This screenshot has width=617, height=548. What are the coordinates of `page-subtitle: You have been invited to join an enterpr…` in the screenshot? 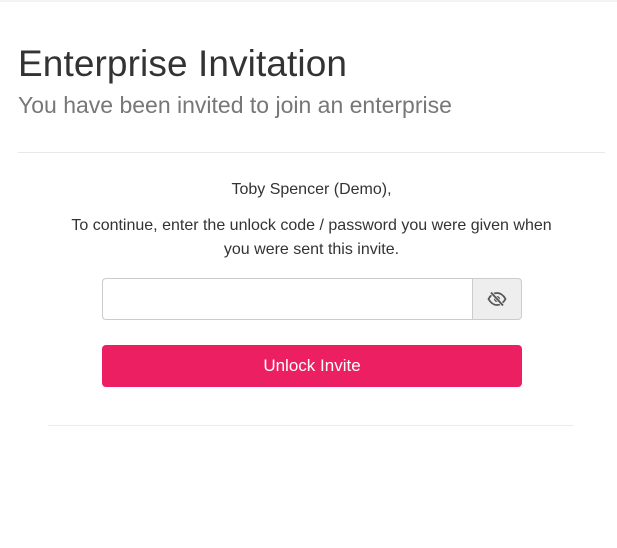 It's located at (235, 105).